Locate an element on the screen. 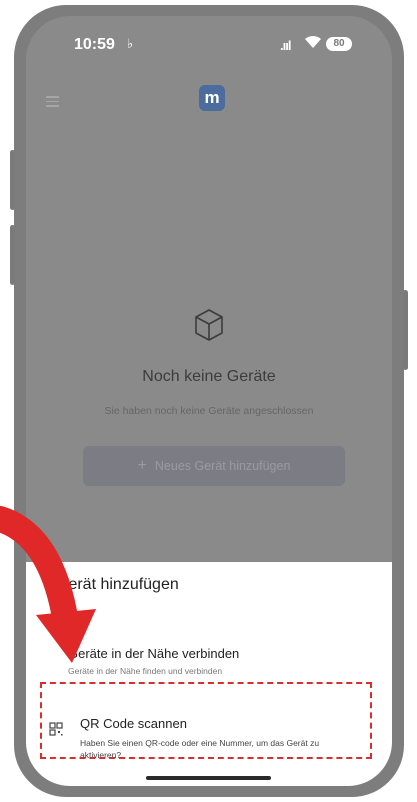 The width and height of the screenshot is (417, 802). menu-icon is located at coordinates (52, 103).